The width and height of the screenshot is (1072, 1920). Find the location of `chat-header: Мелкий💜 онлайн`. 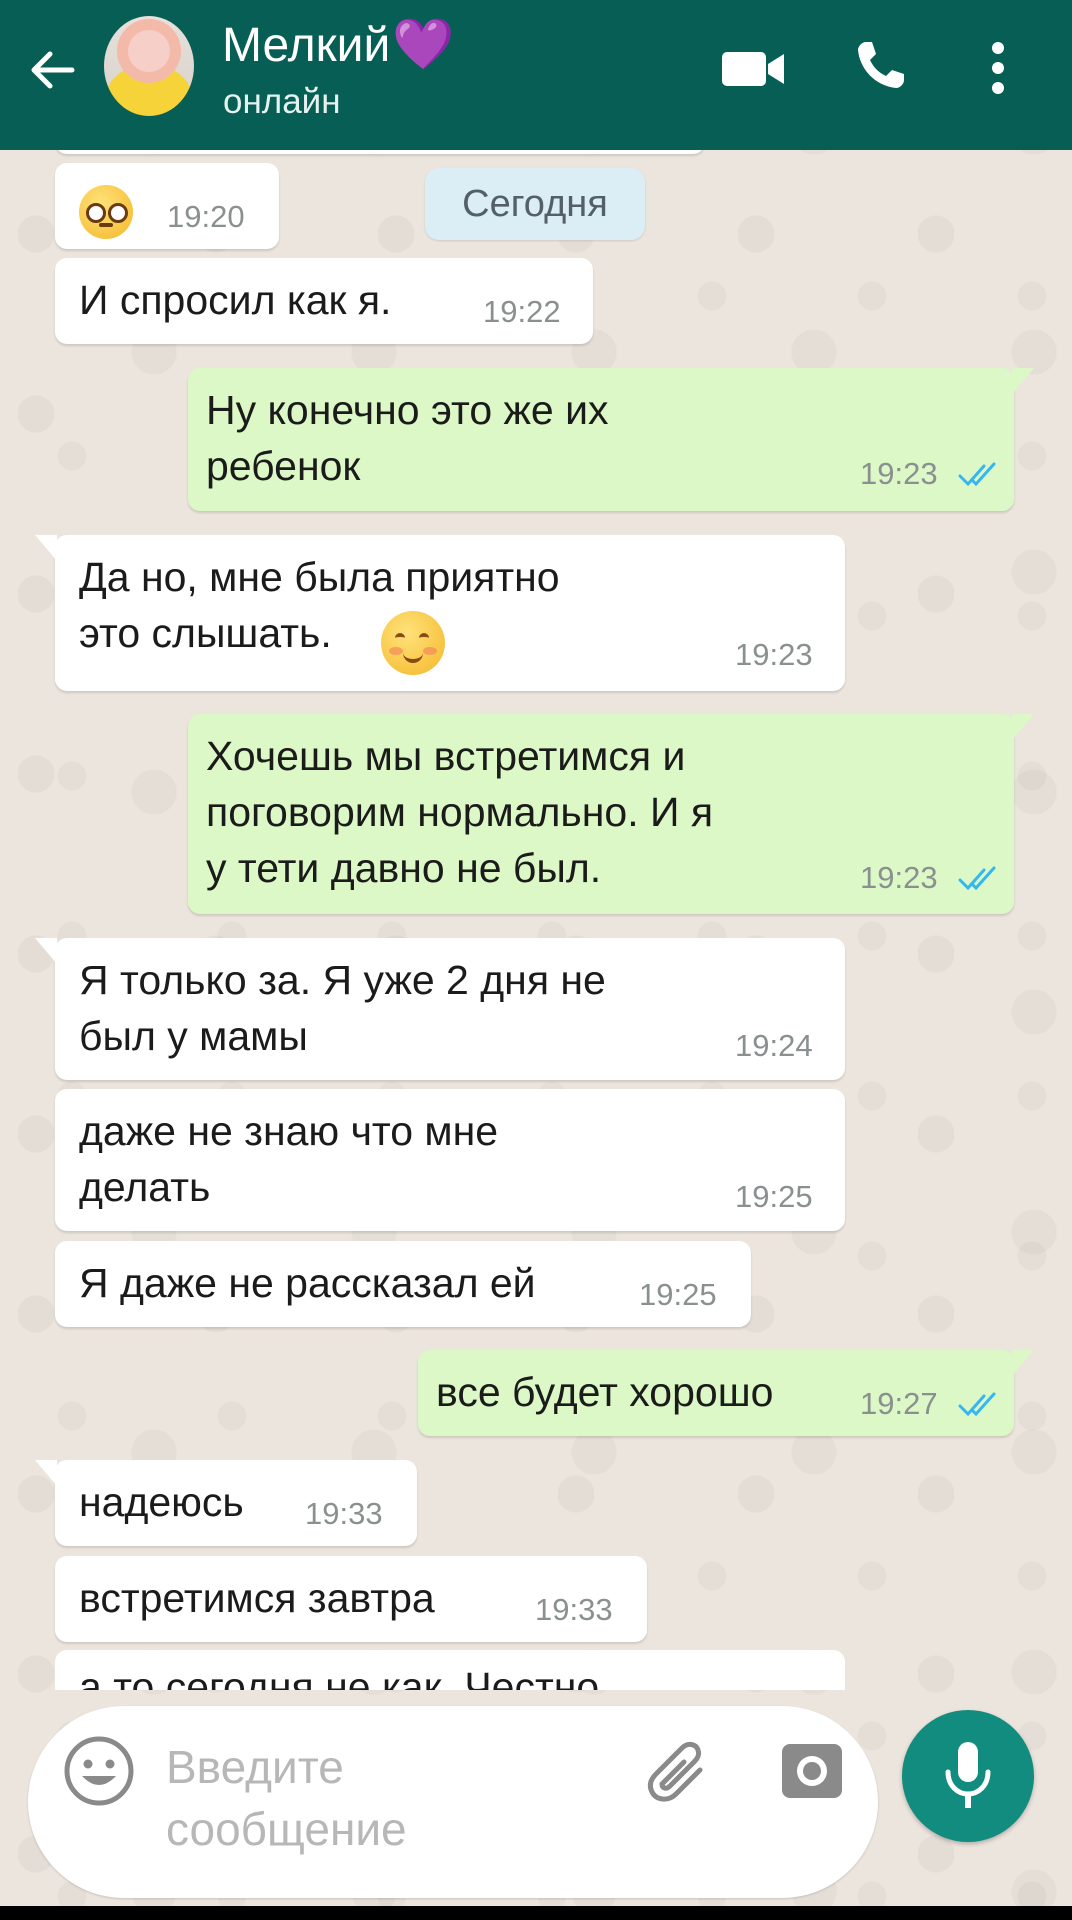

chat-header: Мелкий💜 онлайн is located at coordinates (536, 75).